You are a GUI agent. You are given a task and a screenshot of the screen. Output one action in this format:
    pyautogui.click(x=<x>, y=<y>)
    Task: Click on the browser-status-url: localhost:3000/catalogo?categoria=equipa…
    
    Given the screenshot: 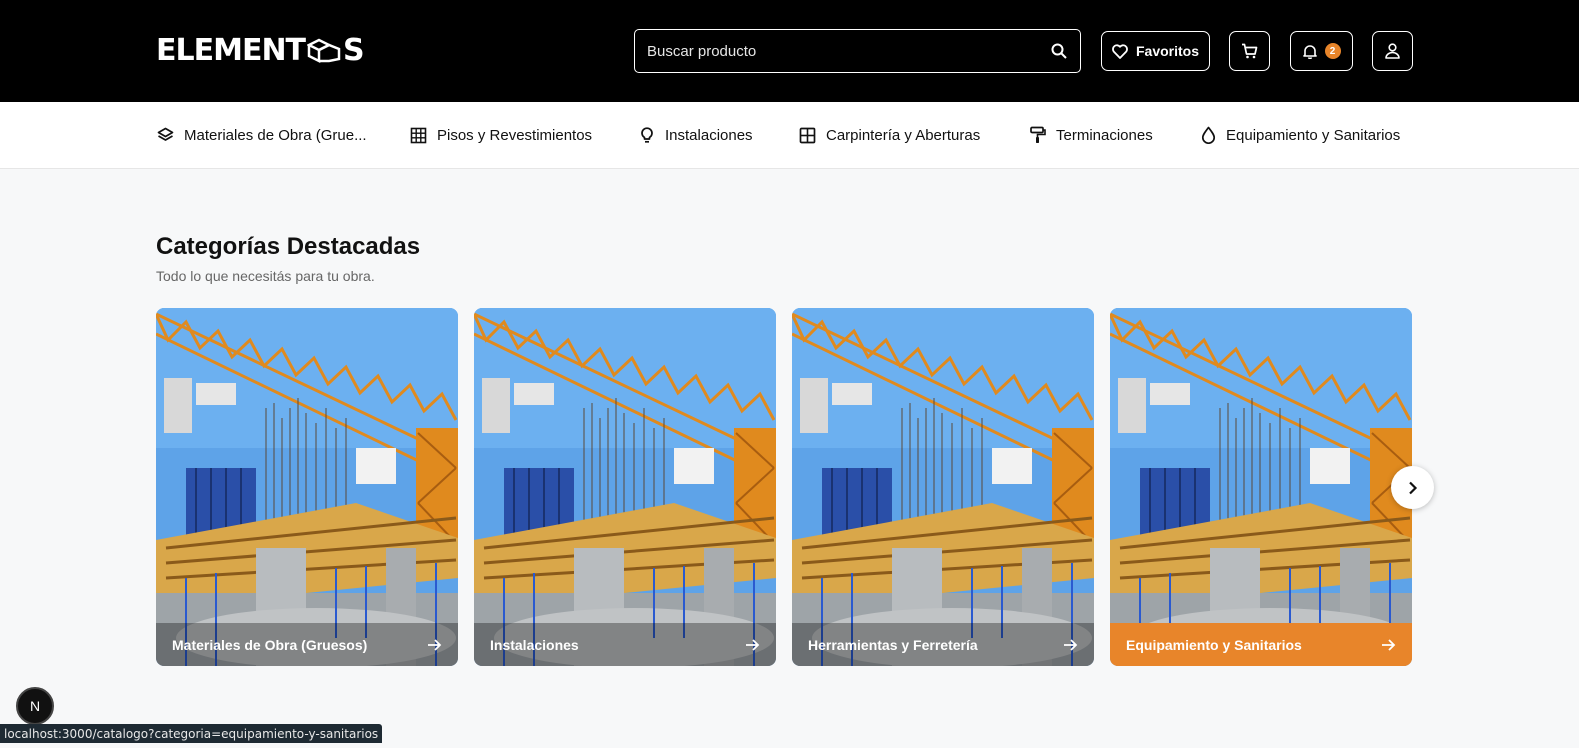 What is the action you would take?
    pyautogui.click(x=191, y=733)
    